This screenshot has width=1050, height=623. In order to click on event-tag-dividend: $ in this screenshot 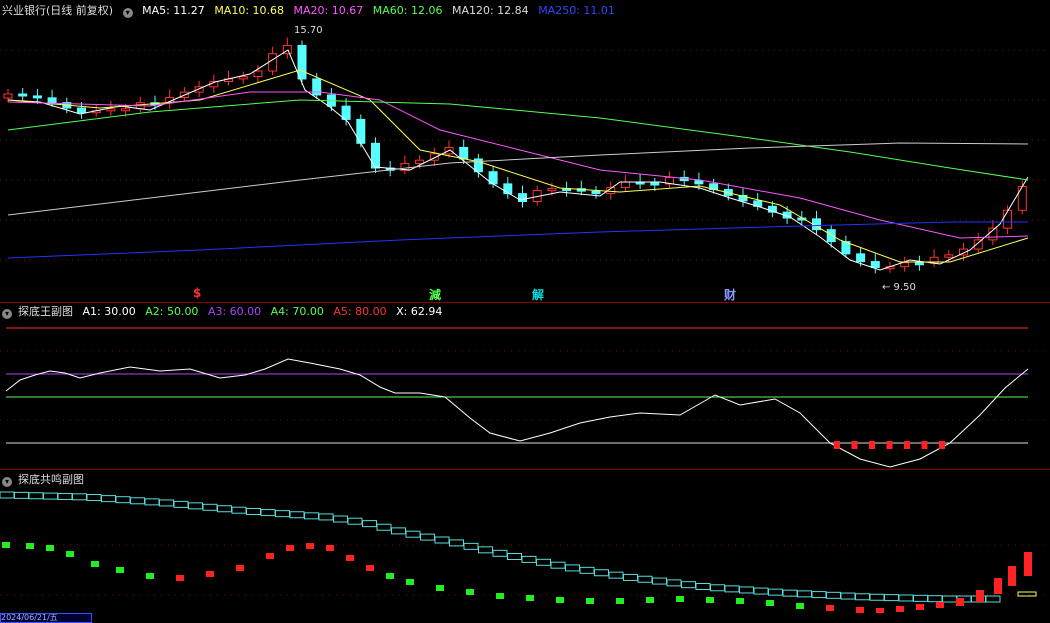, I will do `click(197, 293)`.